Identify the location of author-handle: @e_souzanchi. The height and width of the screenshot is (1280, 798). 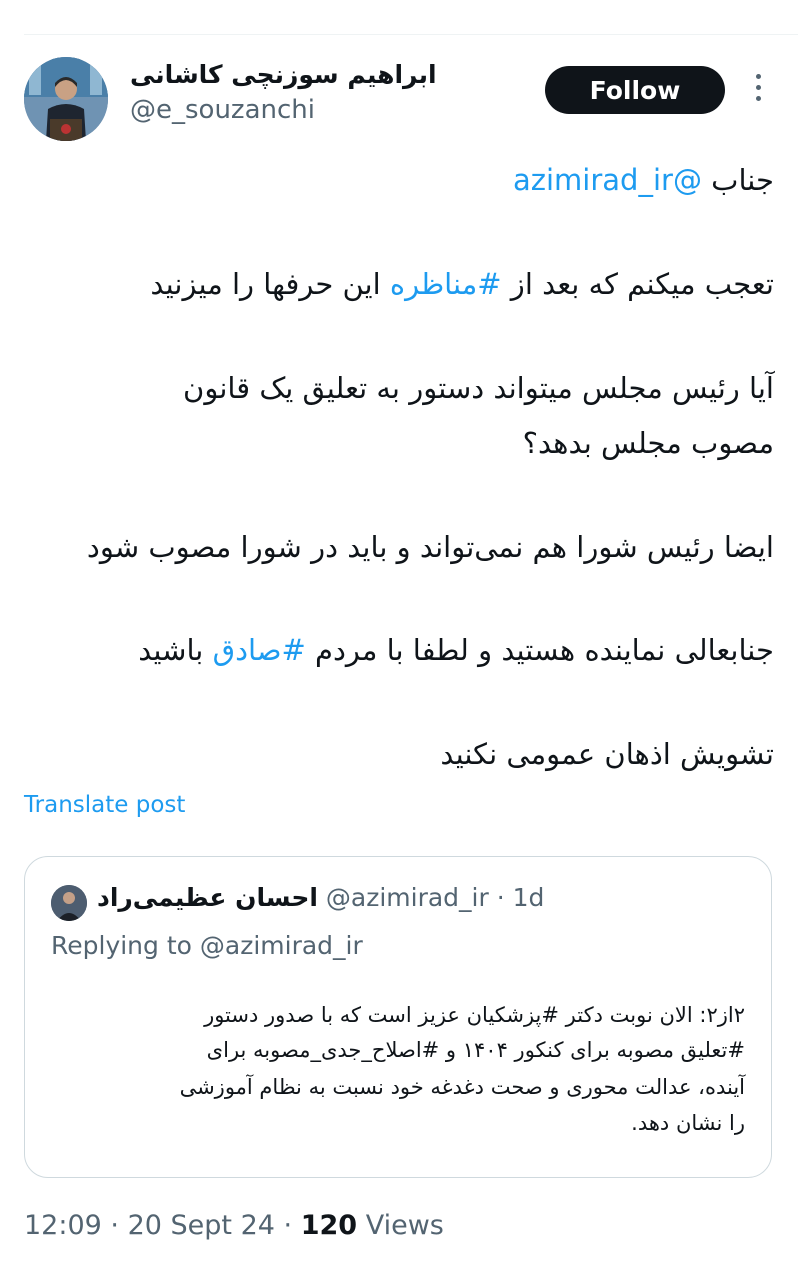
(283, 110).